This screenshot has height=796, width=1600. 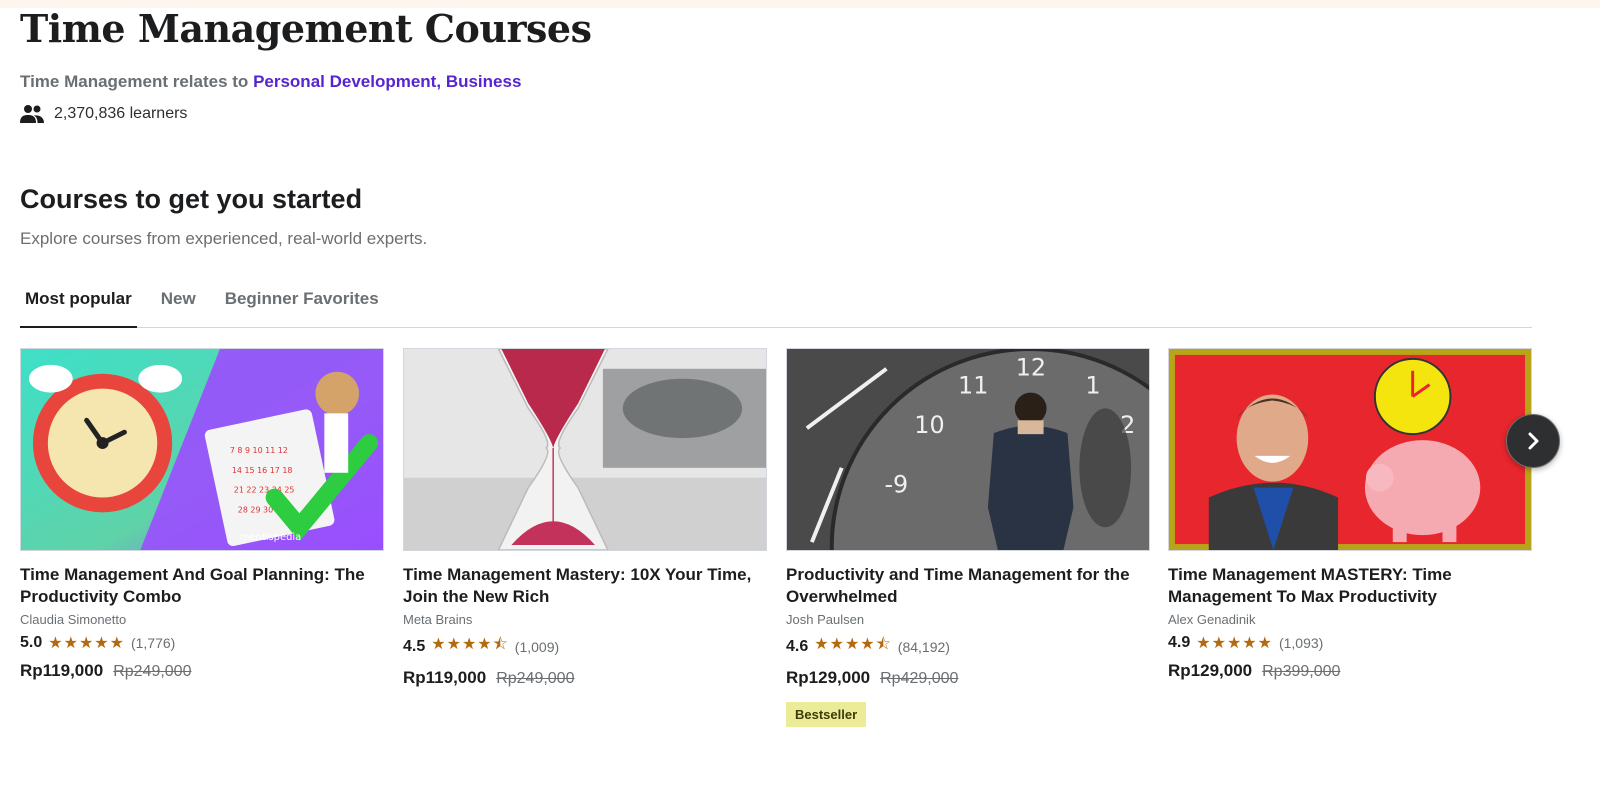 What do you see at coordinates (438, 619) in the screenshot?
I see `course-author: Meta Brains` at bounding box center [438, 619].